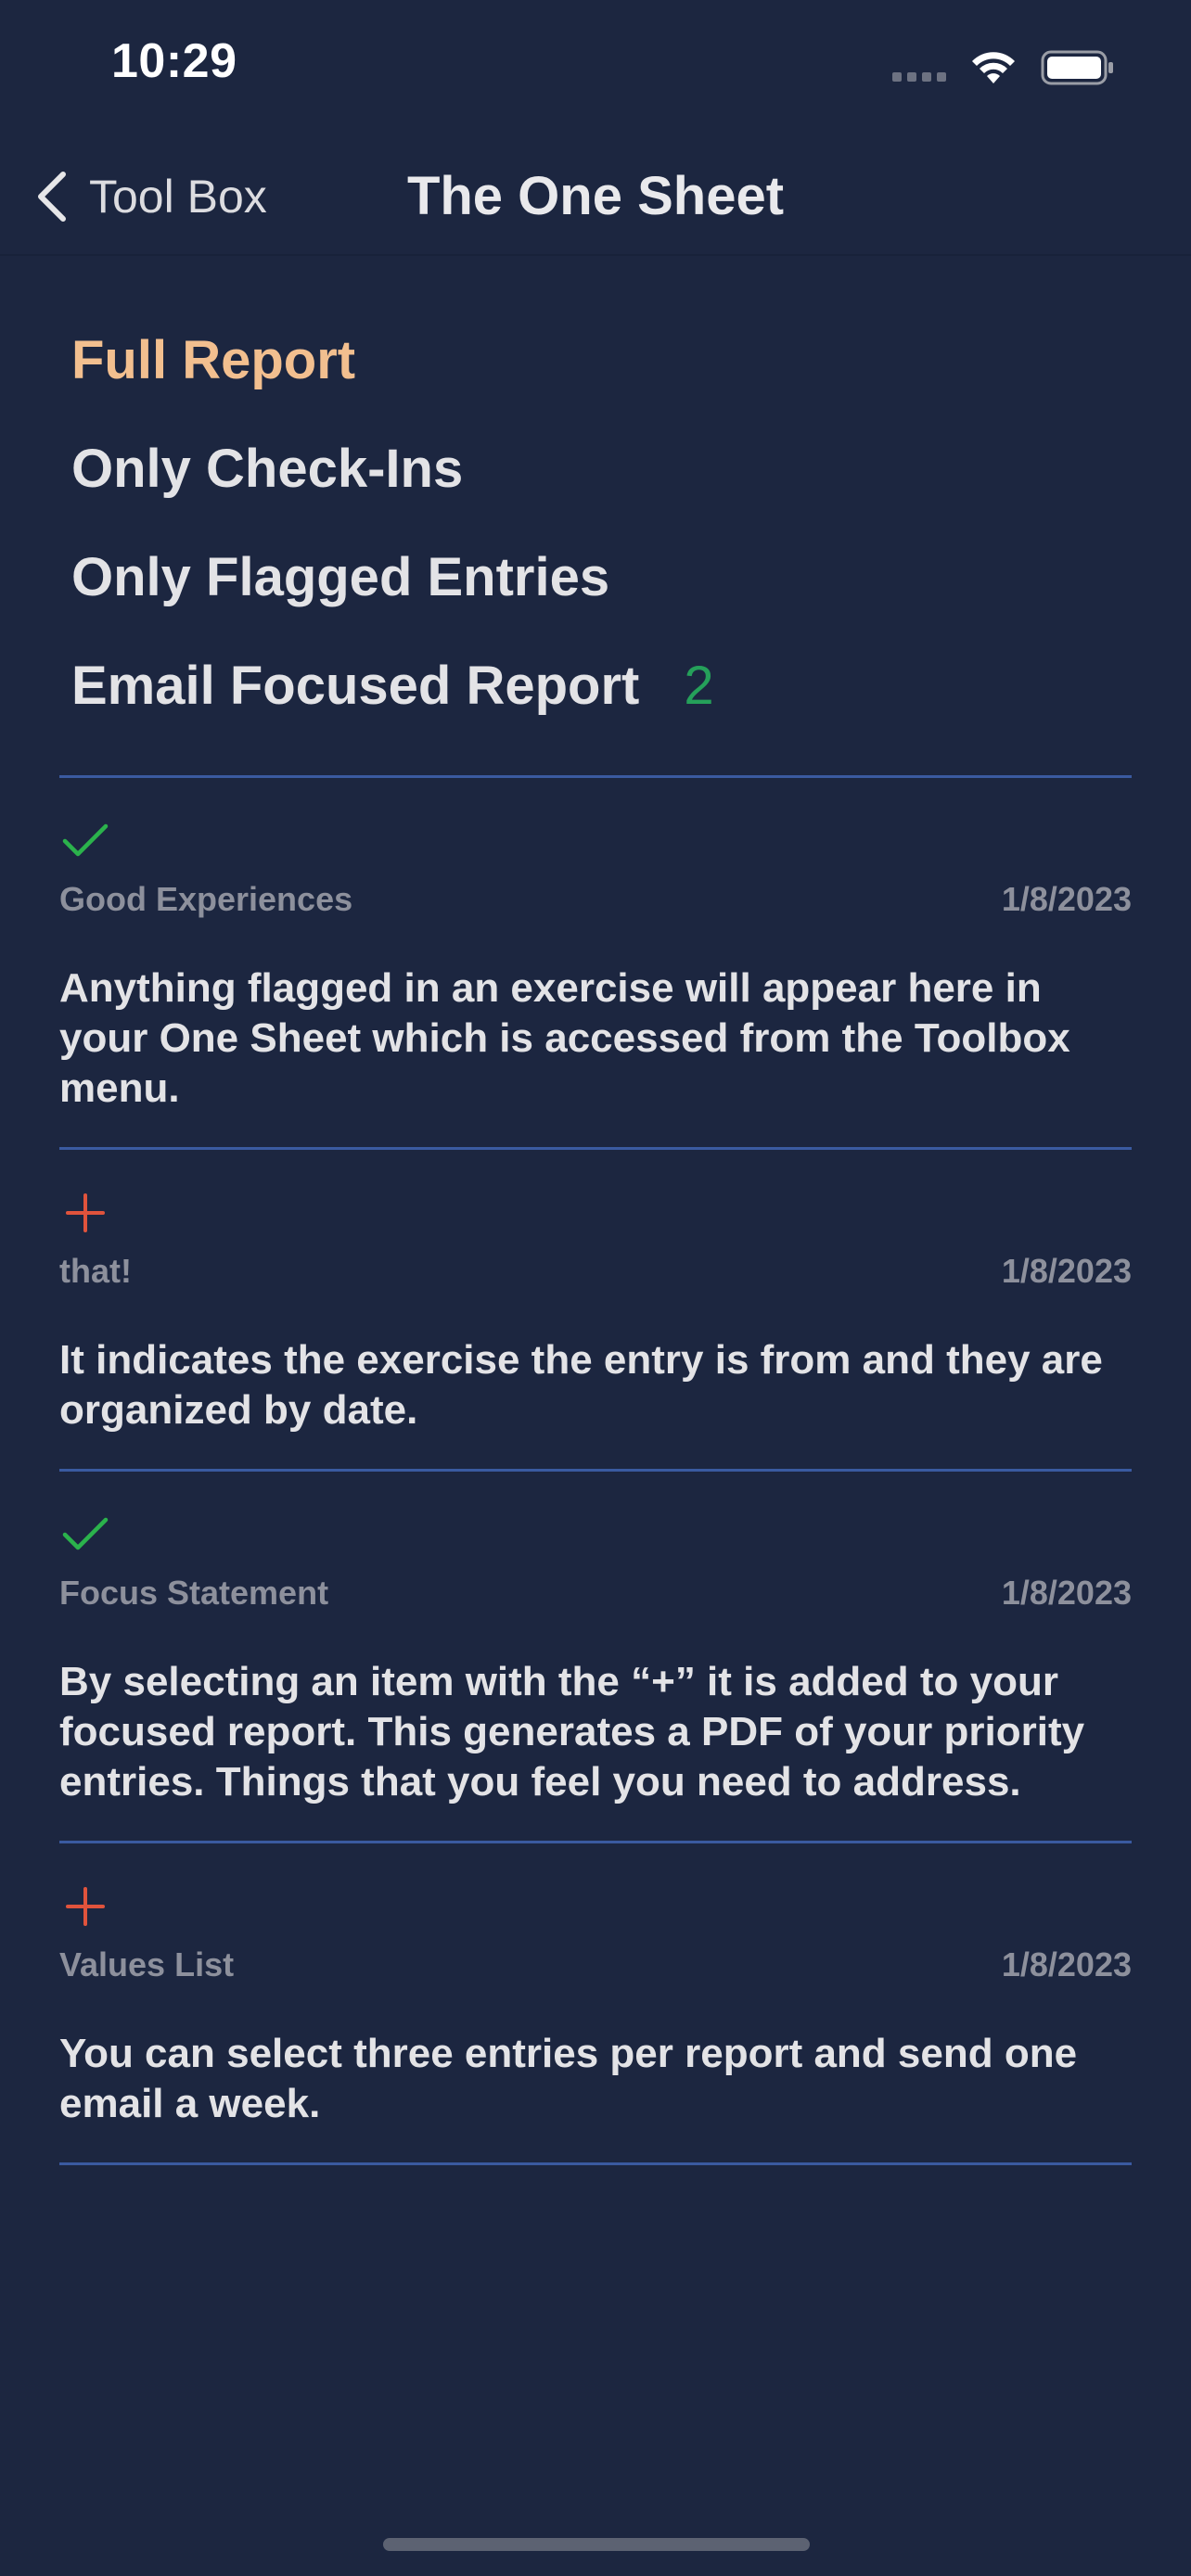  Describe the element at coordinates (178, 197) in the screenshot. I see `back-button-label: Tool Box` at that location.